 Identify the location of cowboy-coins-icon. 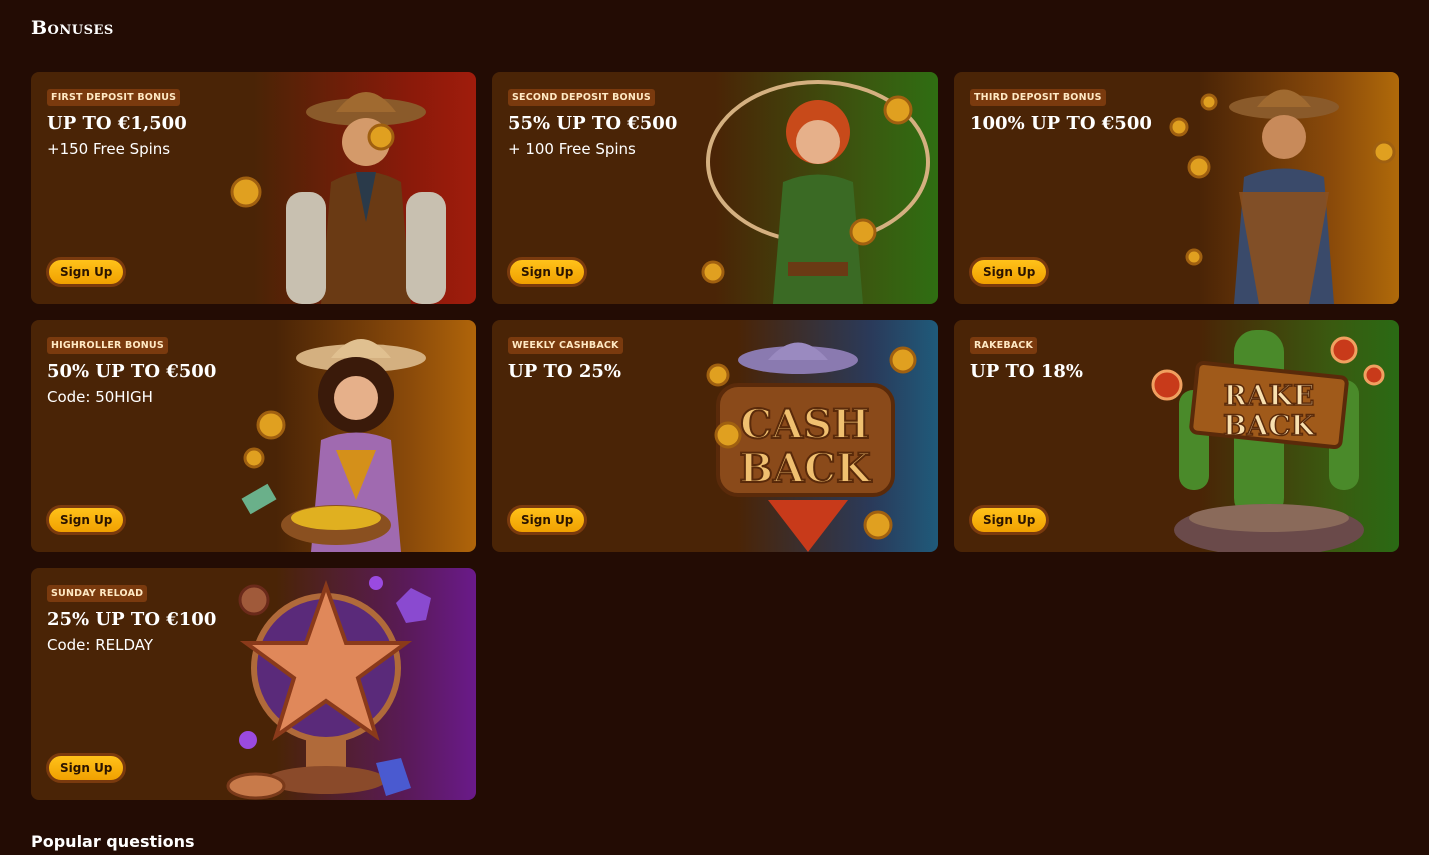
(1269, 188).